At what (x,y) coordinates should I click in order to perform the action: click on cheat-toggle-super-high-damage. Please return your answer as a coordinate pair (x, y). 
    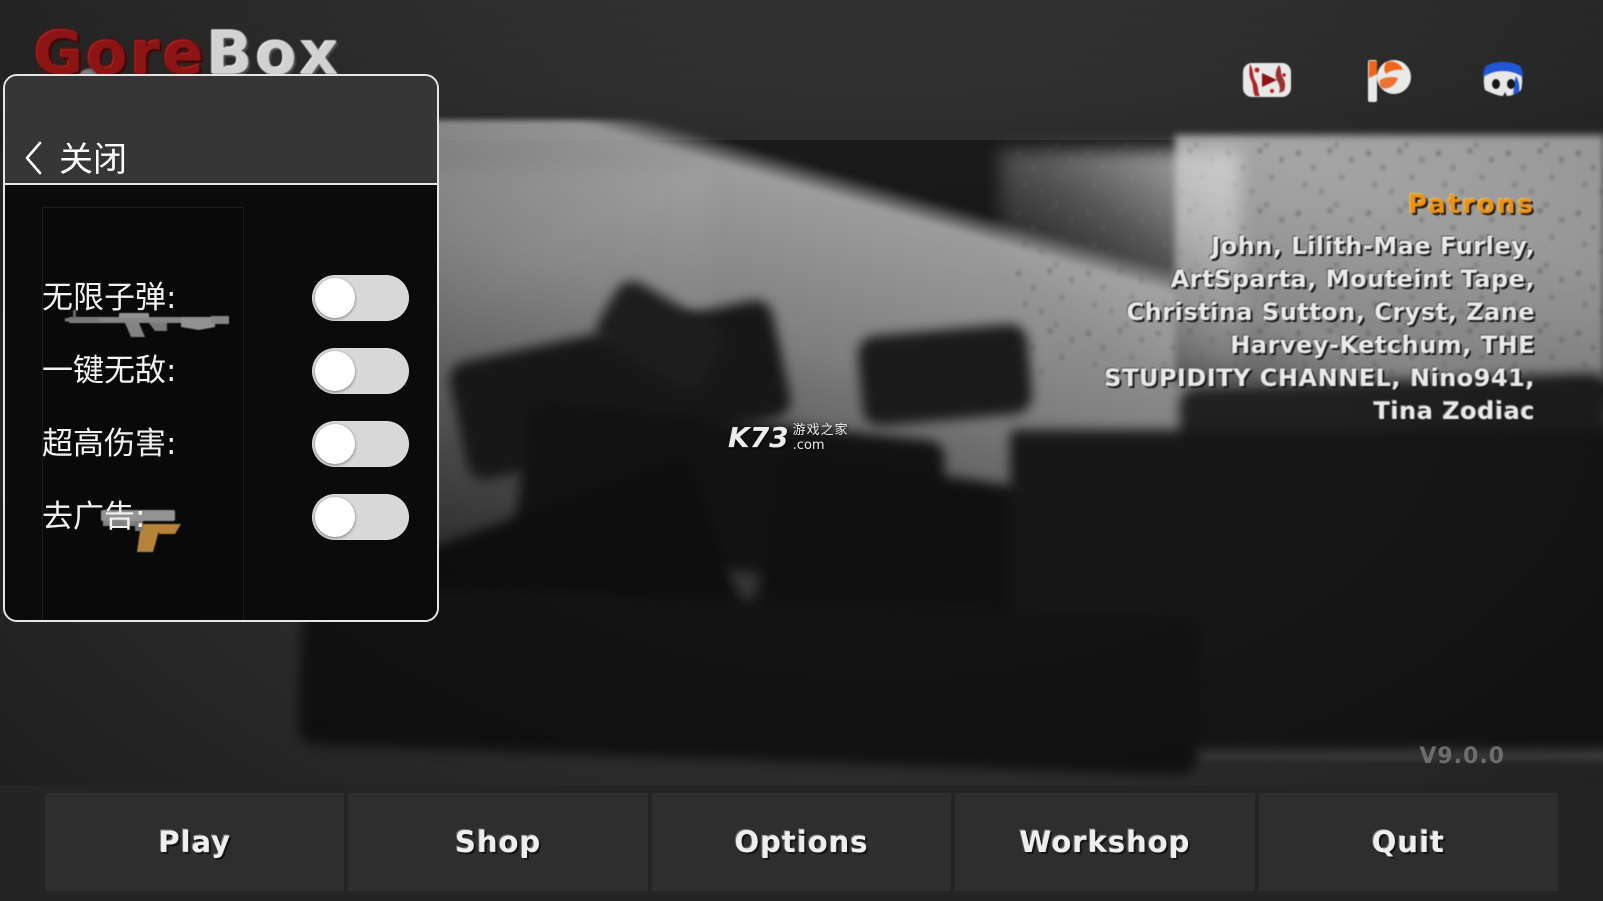
    Looking at the image, I should click on (360, 444).